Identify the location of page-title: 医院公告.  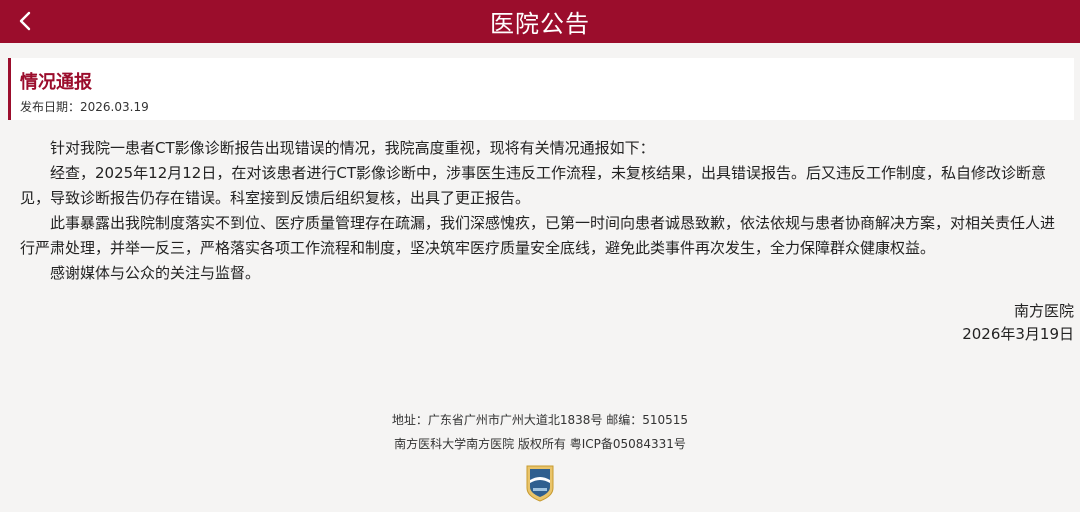
(540, 24).